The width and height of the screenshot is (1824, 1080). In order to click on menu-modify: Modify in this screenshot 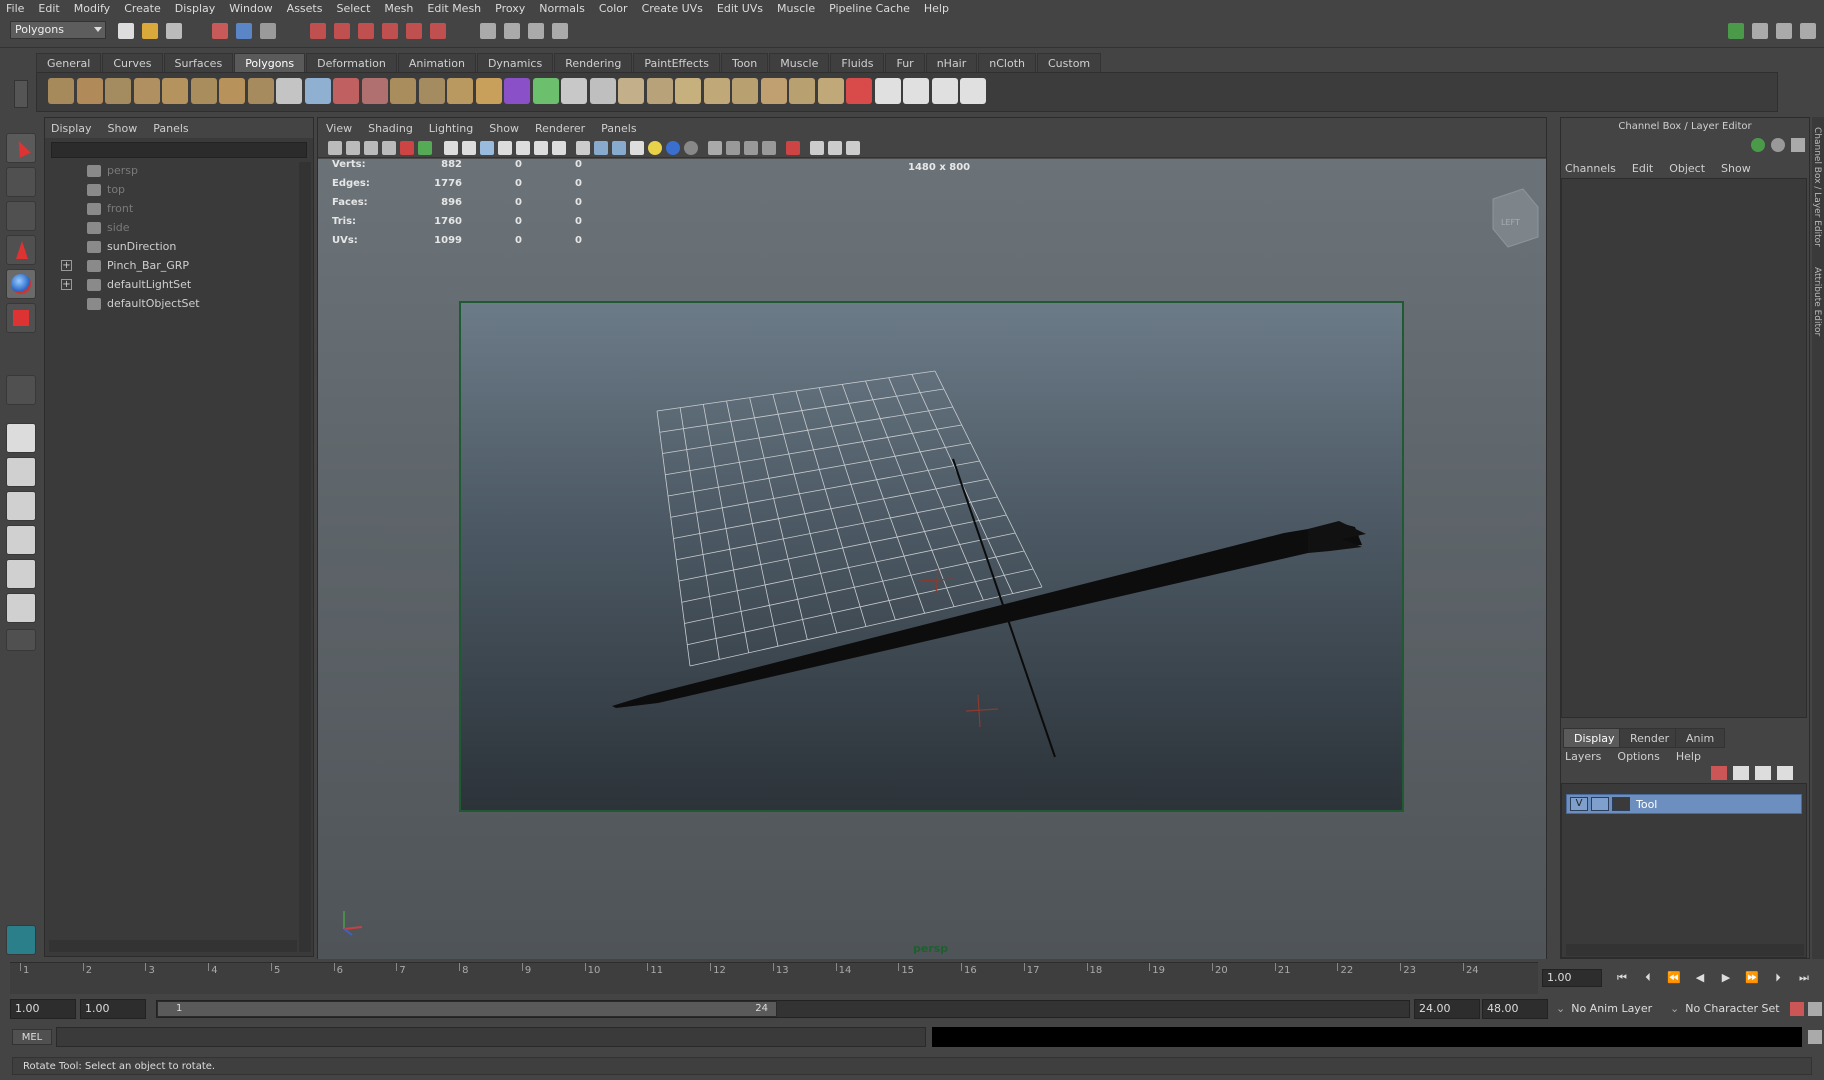, I will do `click(92, 8)`.